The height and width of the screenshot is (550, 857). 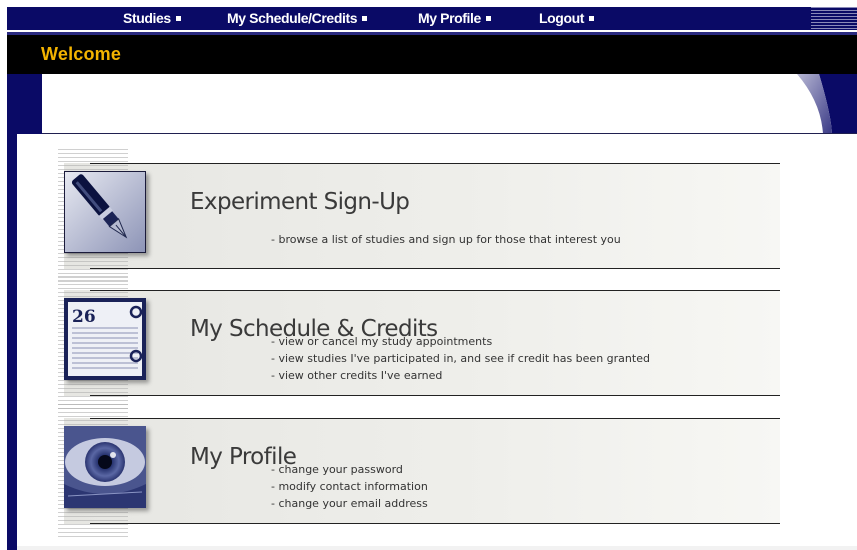 What do you see at coordinates (437, 548) in the screenshot?
I see `page-bottom-edge` at bounding box center [437, 548].